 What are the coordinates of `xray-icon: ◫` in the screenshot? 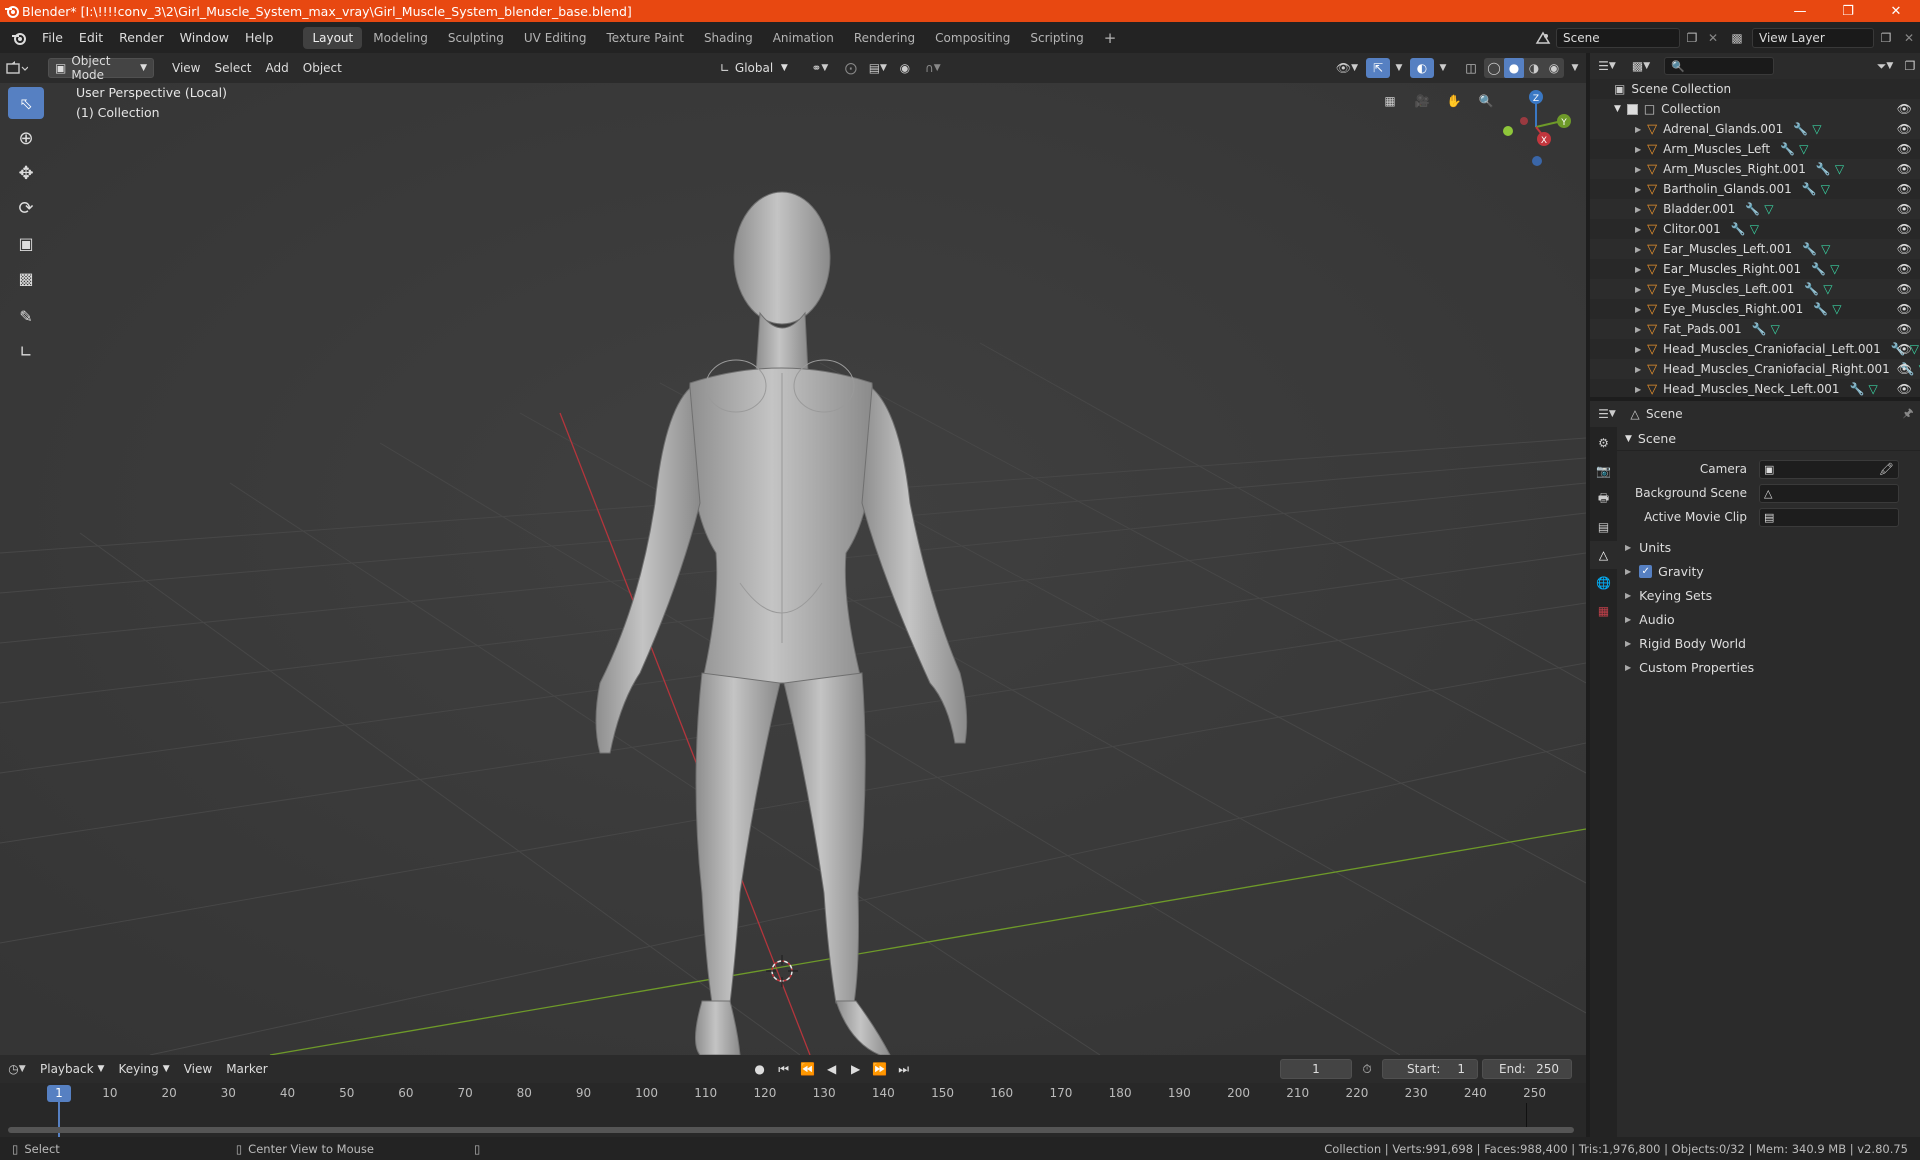 It's located at (1471, 68).